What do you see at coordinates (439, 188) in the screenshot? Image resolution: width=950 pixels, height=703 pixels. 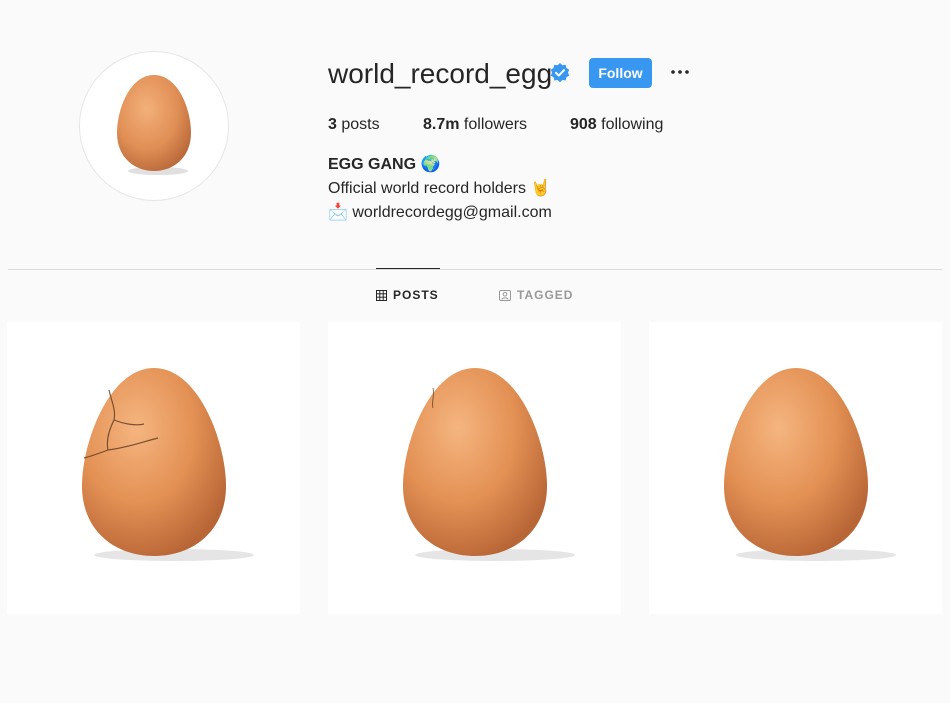 I see `bio-line-1: Official world record holders 🤘` at bounding box center [439, 188].